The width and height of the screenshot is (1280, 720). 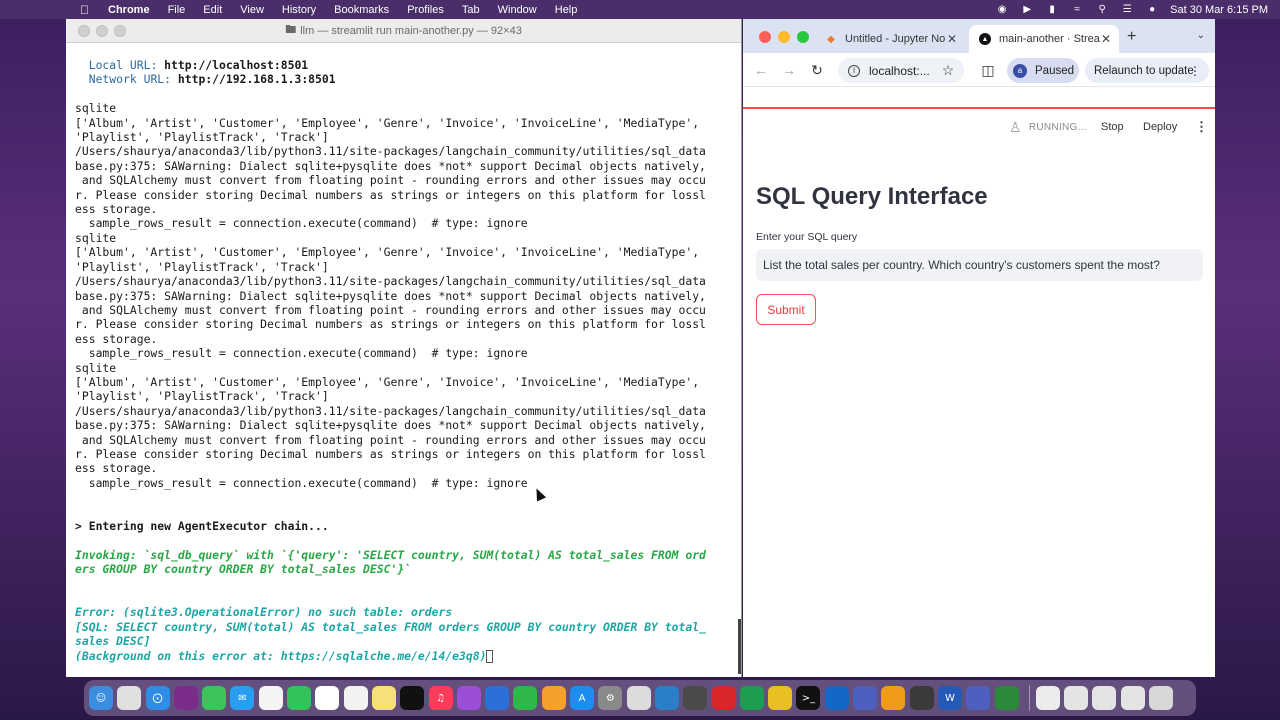 I want to click on tab-streamlit: ▲ main-another · Strea ✕, so click(x=1044, y=39).